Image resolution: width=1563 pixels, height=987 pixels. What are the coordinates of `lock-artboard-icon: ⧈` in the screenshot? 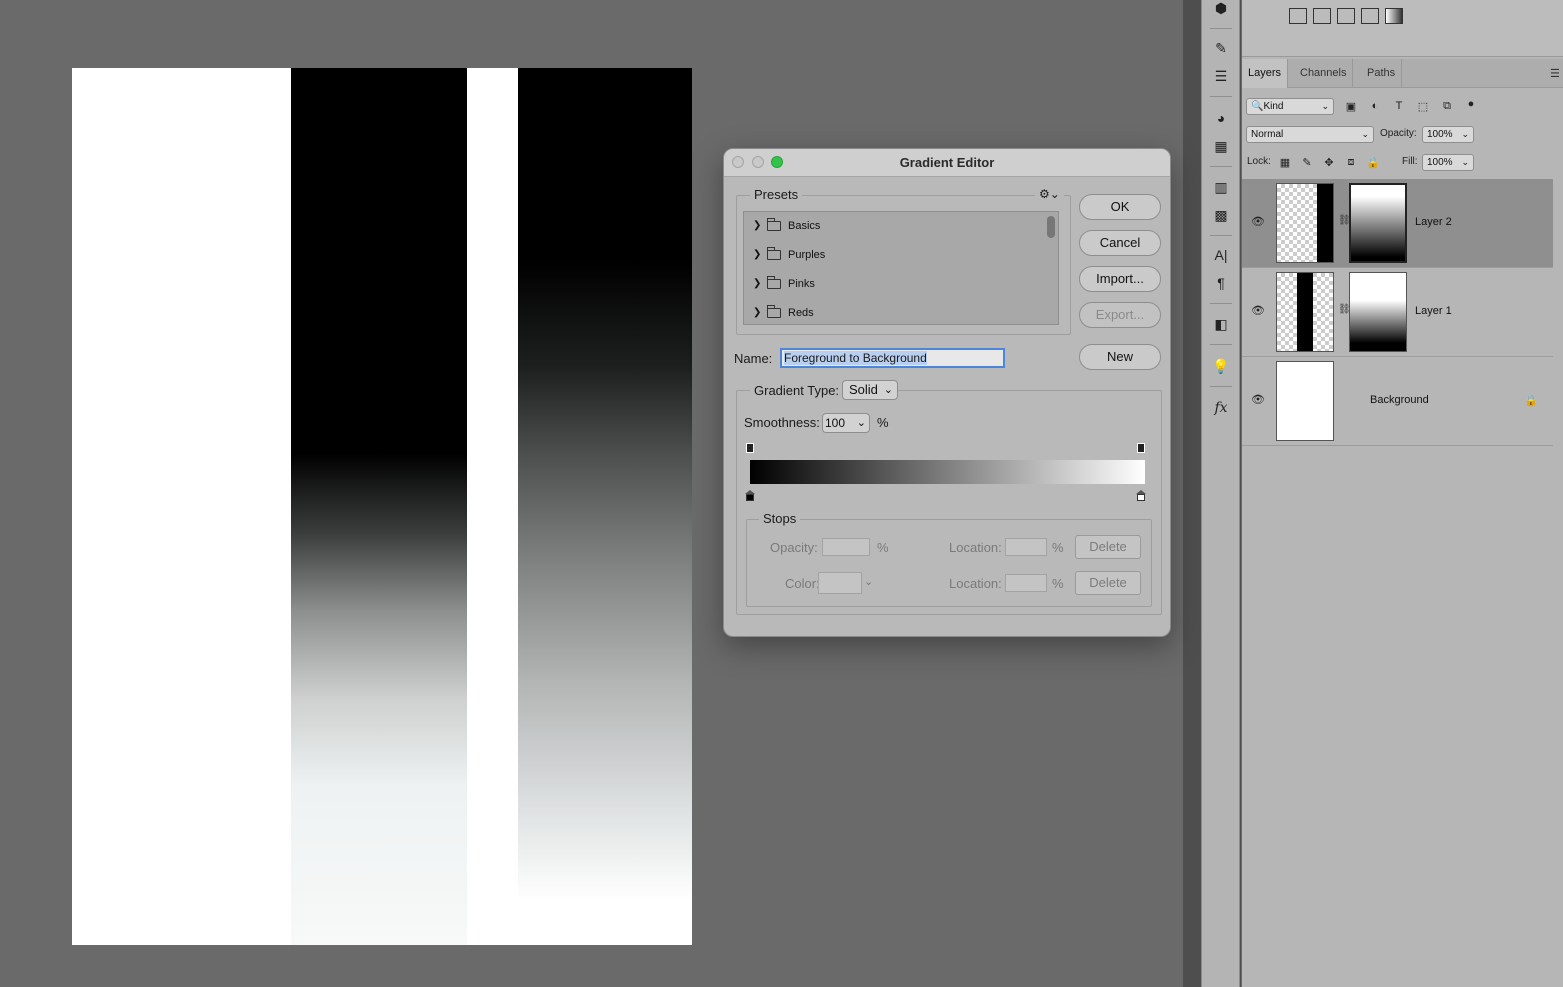 It's located at (1351, 162).